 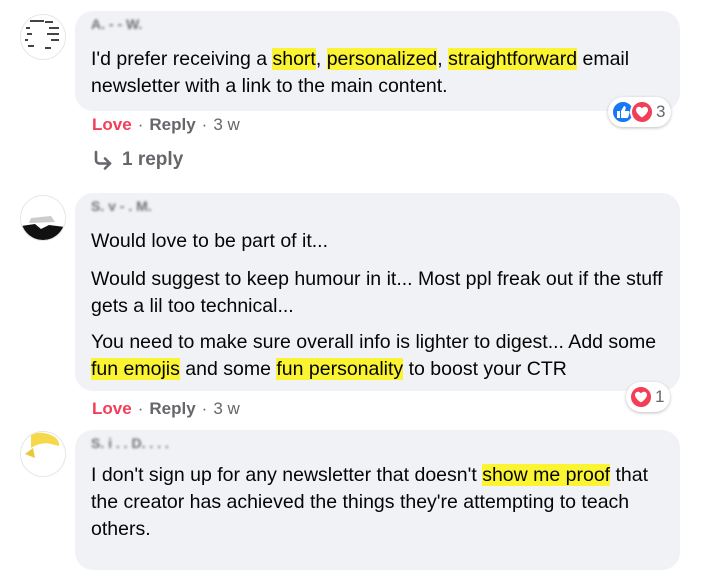 I want to click on highlighted-text: straightforward, so click(x=513, y=59).